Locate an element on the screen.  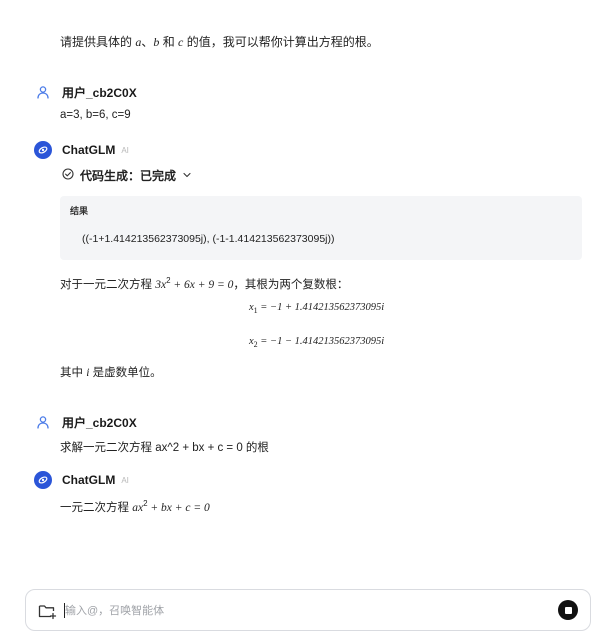
stop-icon is located at coordinates (568, 610).